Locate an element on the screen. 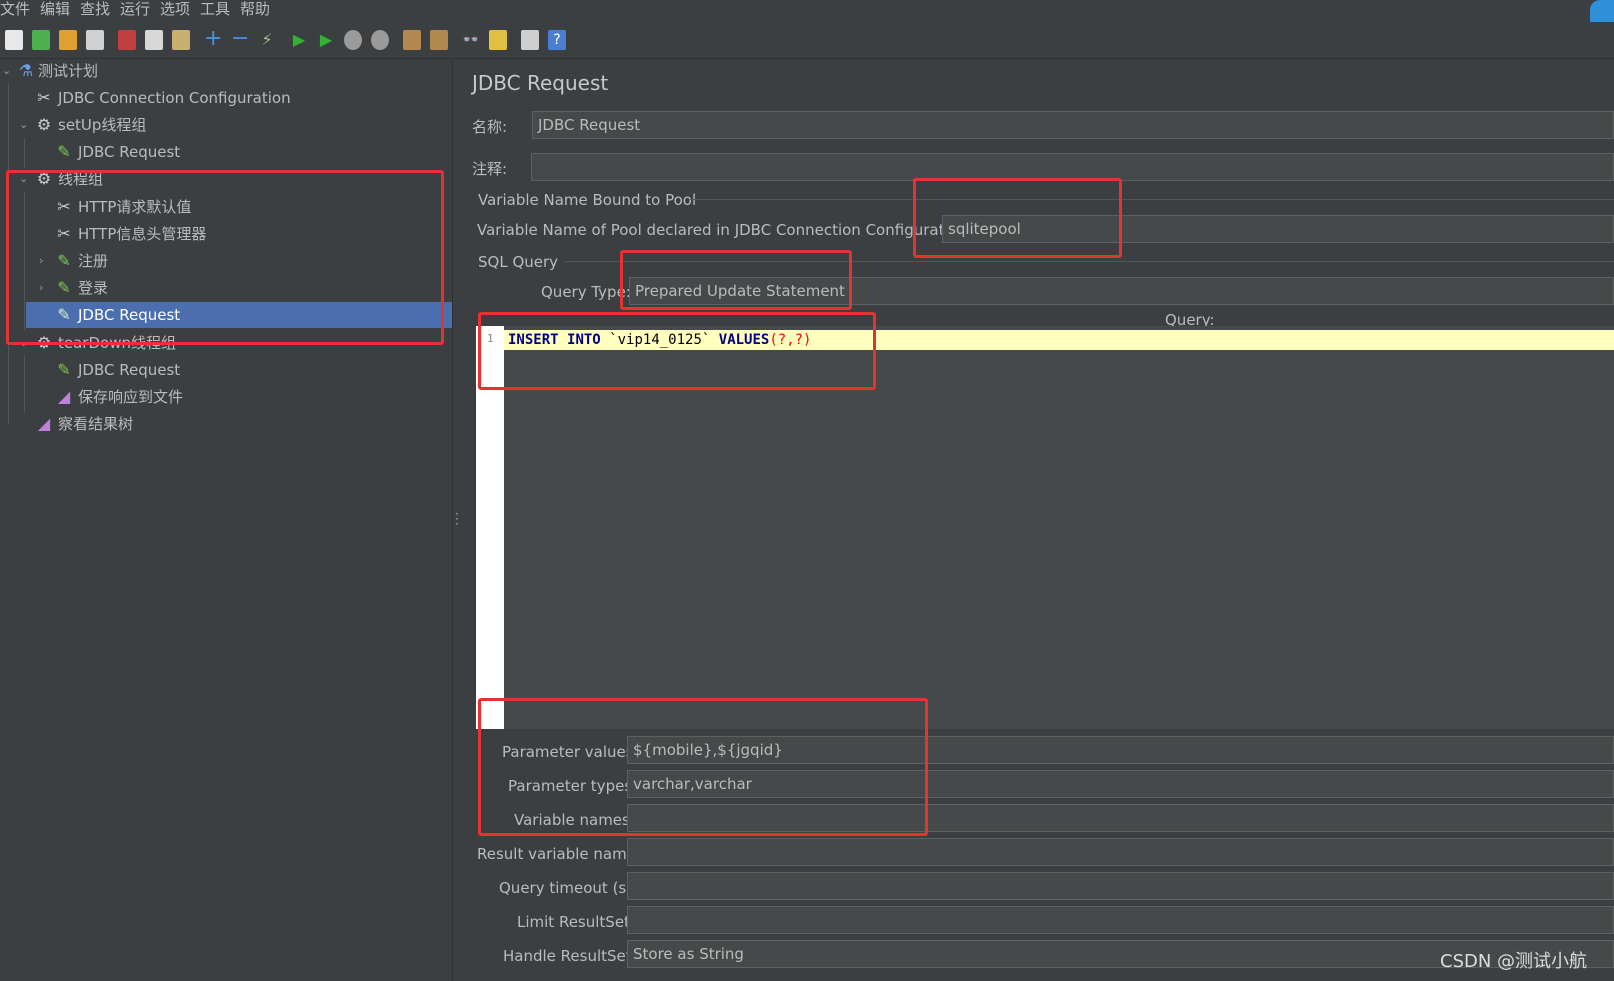  section-divider is located at coordinates (1152, 199).